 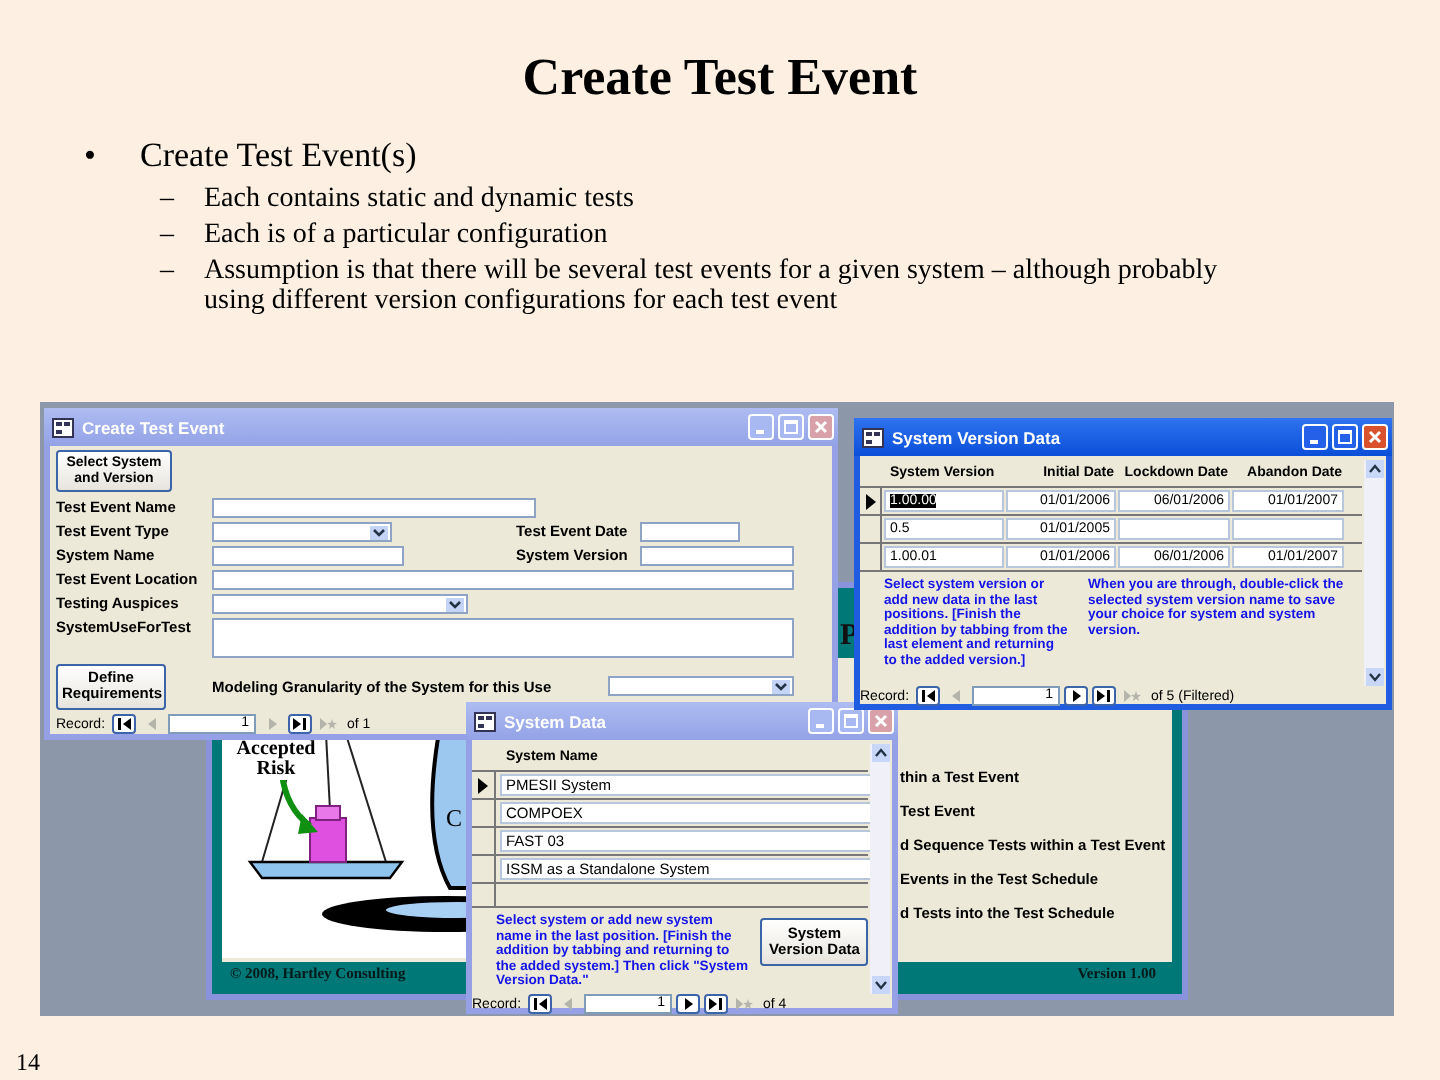 What do you see at coordinates (154, 427) in the screenshot?
I see `window-title: Create Test Event` at bounding box center [154, 427].